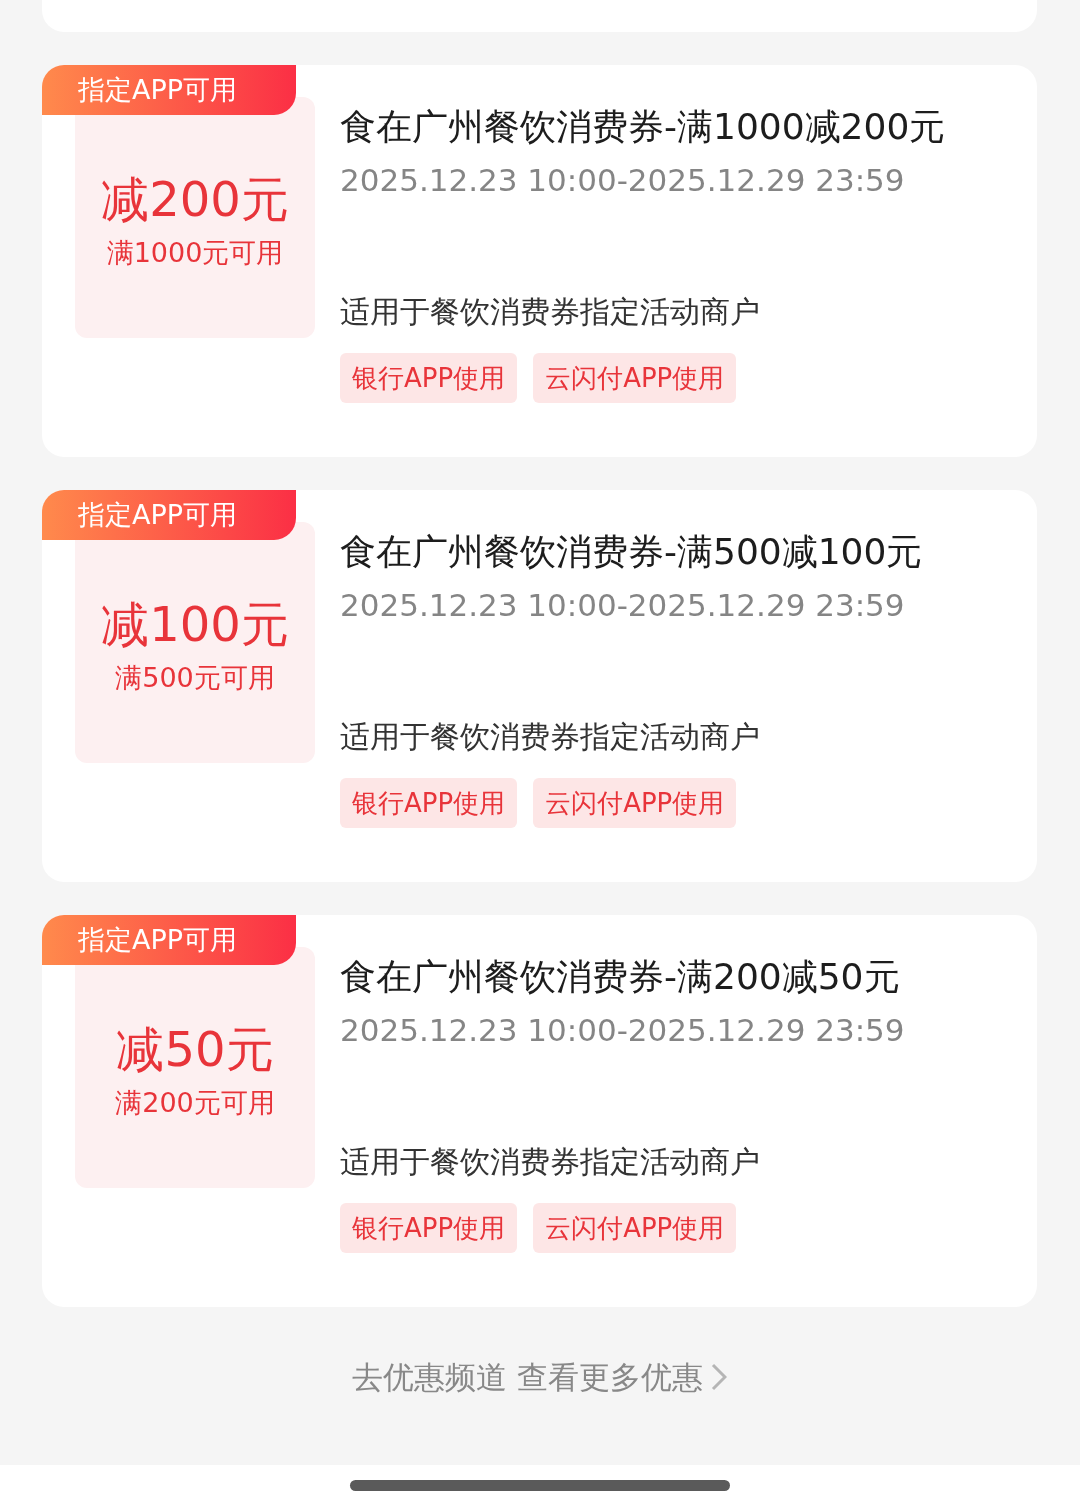 The width and height of the screenshot is (1080, 1506). I want to click on home-indicator, so click(540, 1485).